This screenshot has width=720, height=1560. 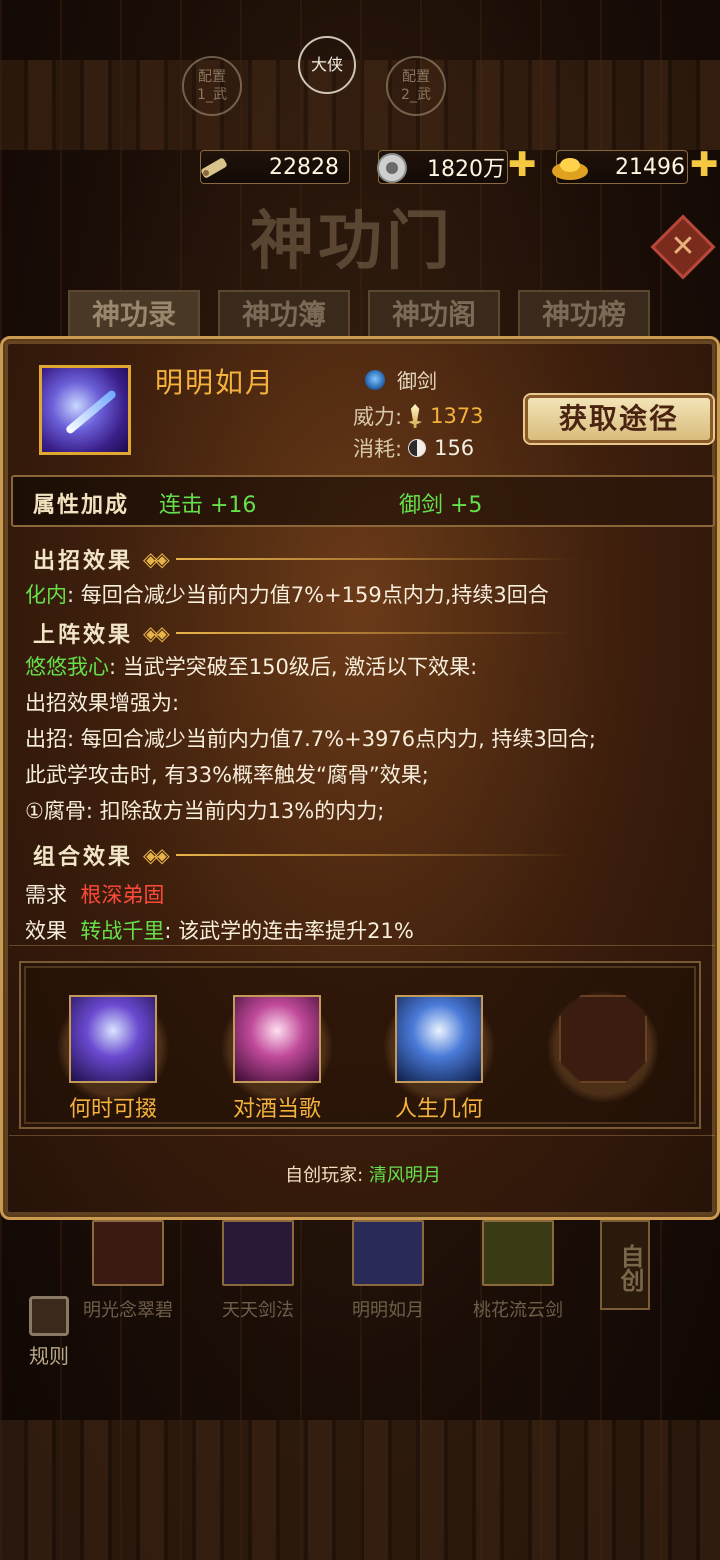 I want to click on tab-shengonglu: 神功录, so click(x=134, y=315).